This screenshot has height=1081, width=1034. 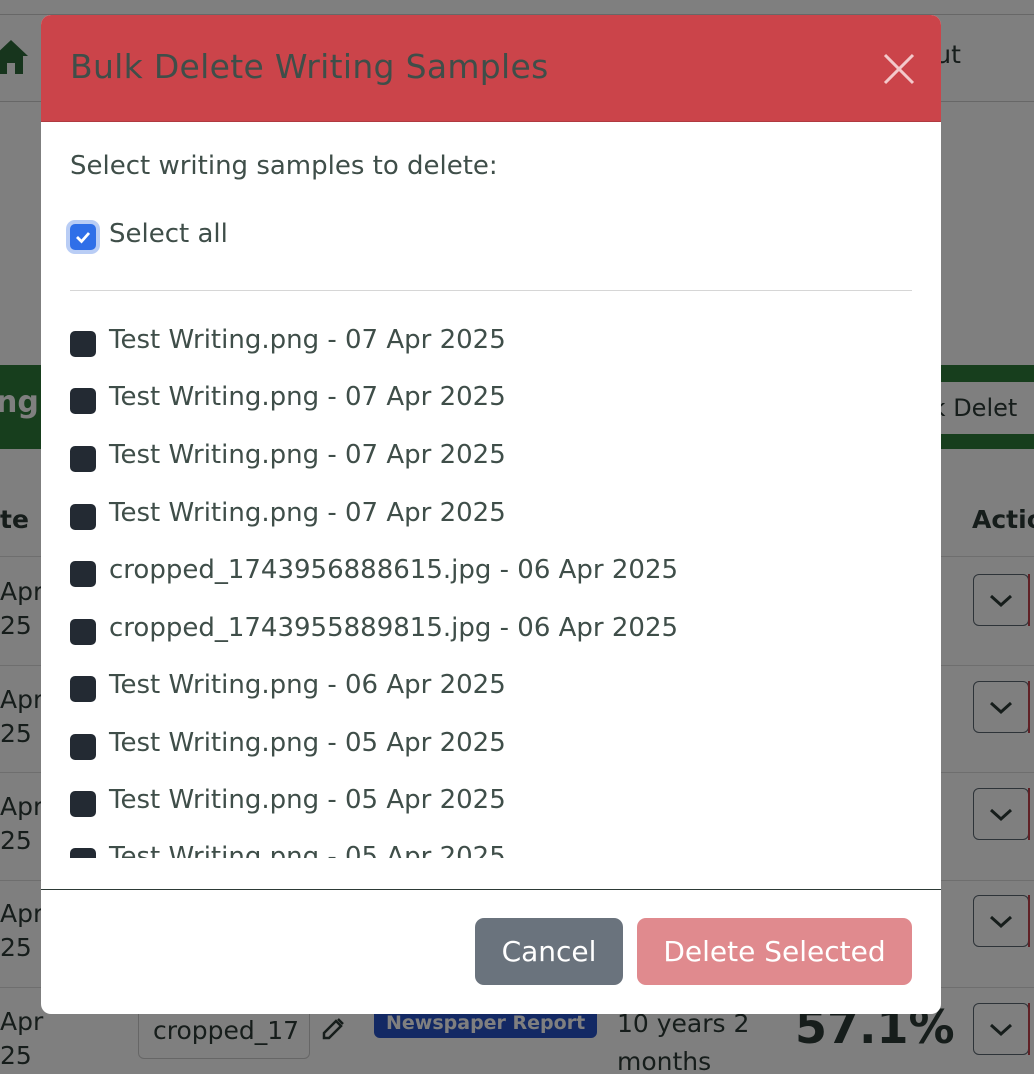 I want to click on modal-footer-divider, so click(x=491, y=889).